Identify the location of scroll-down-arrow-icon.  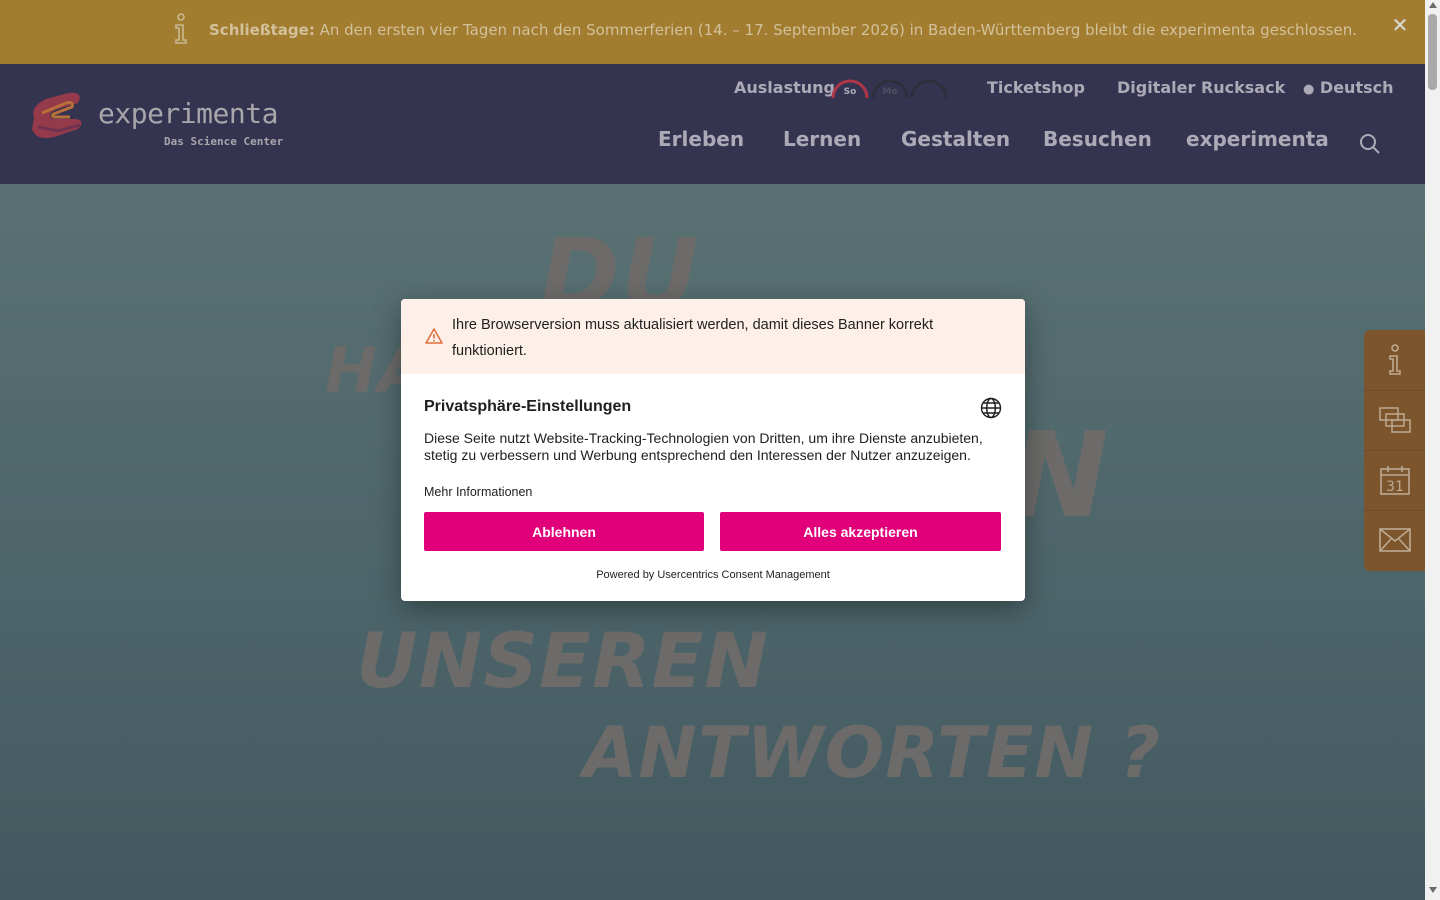
(1432, 890).